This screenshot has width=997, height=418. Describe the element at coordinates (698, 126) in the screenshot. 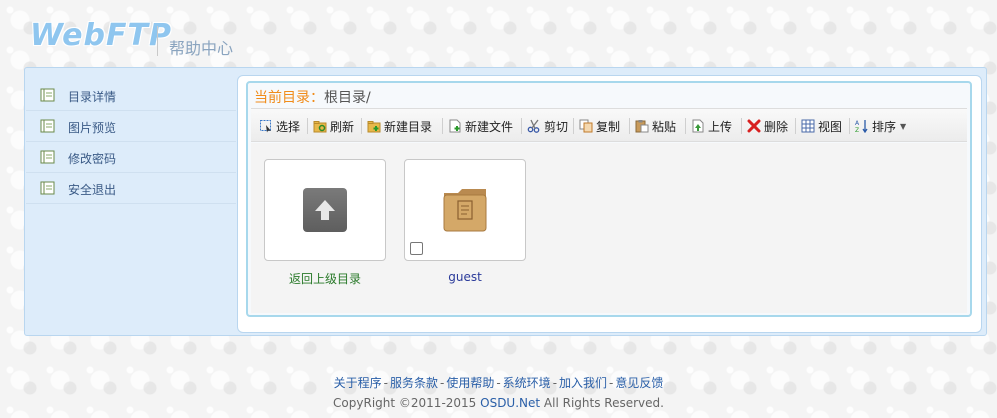

I see `upload-icon` at that location.